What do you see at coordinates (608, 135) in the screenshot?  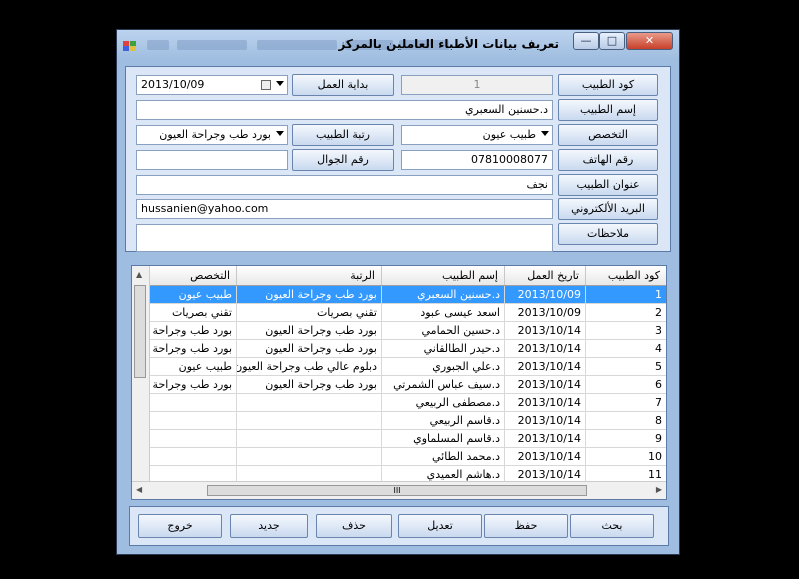 I see `specialty-label-button: التخصص` at bounding box center [608, 135].